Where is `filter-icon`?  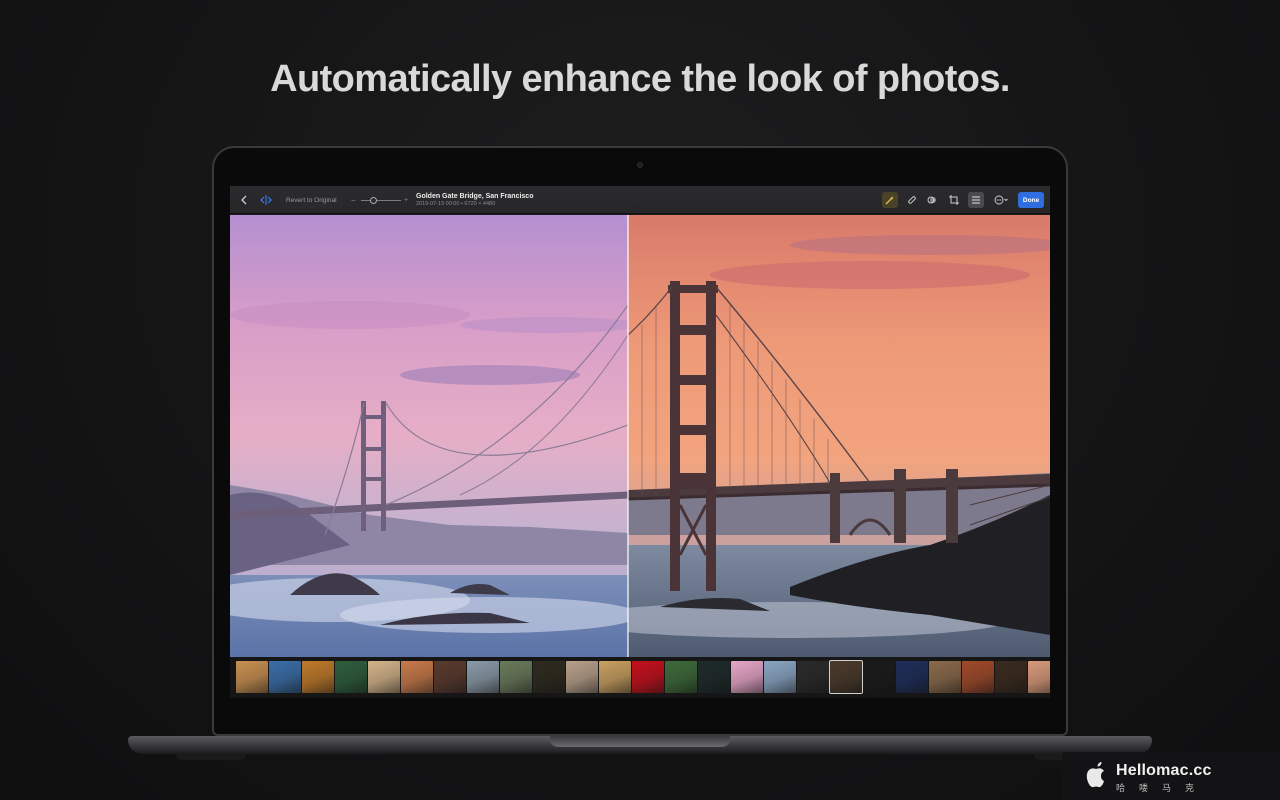 filter-icon is located at coordinates (931, 200).